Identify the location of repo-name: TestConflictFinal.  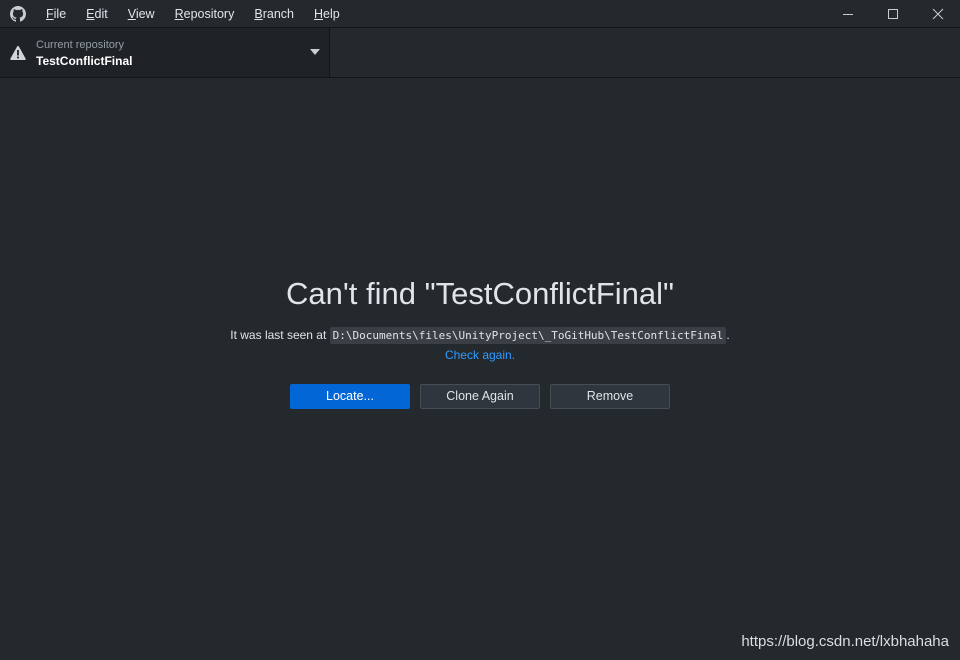
(84, 61).